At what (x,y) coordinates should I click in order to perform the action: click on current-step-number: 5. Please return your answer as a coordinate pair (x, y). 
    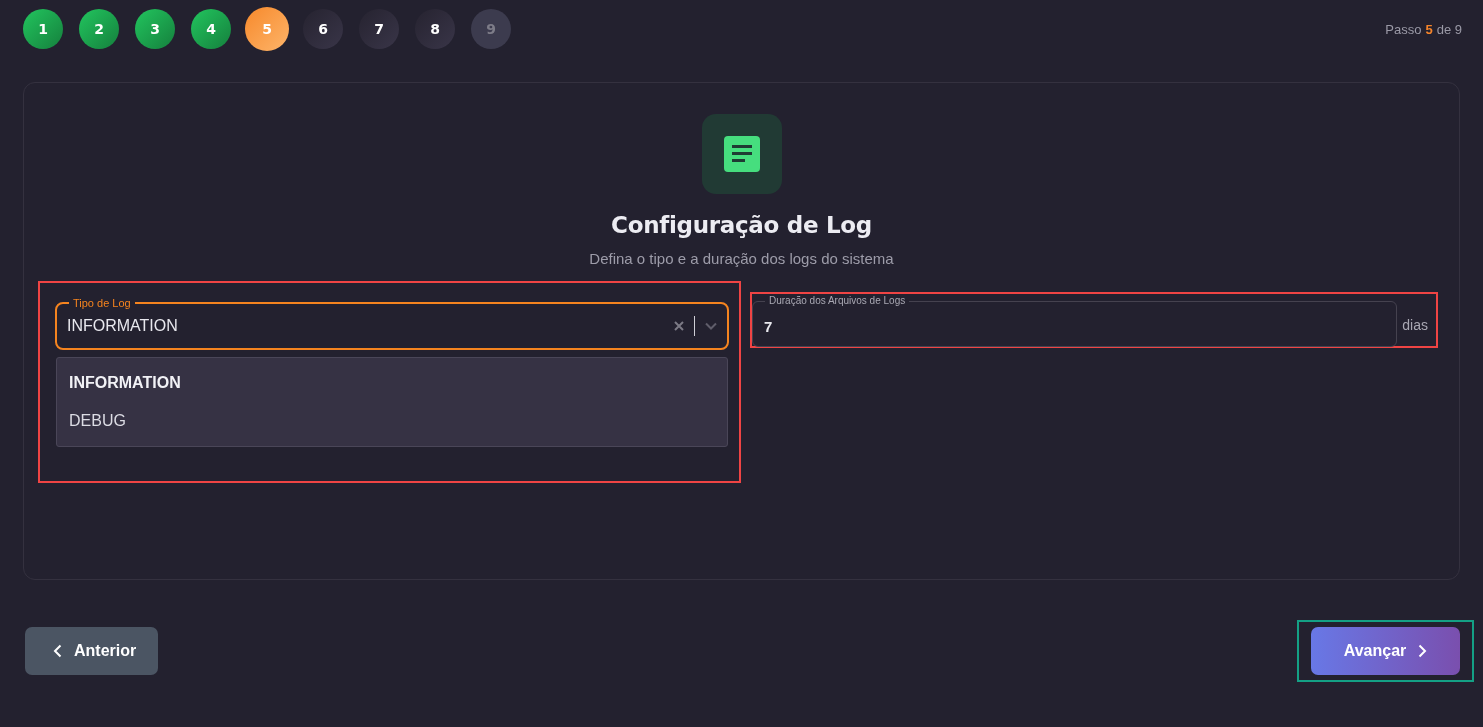
    Looking at the image, I should click on (1429, 29).